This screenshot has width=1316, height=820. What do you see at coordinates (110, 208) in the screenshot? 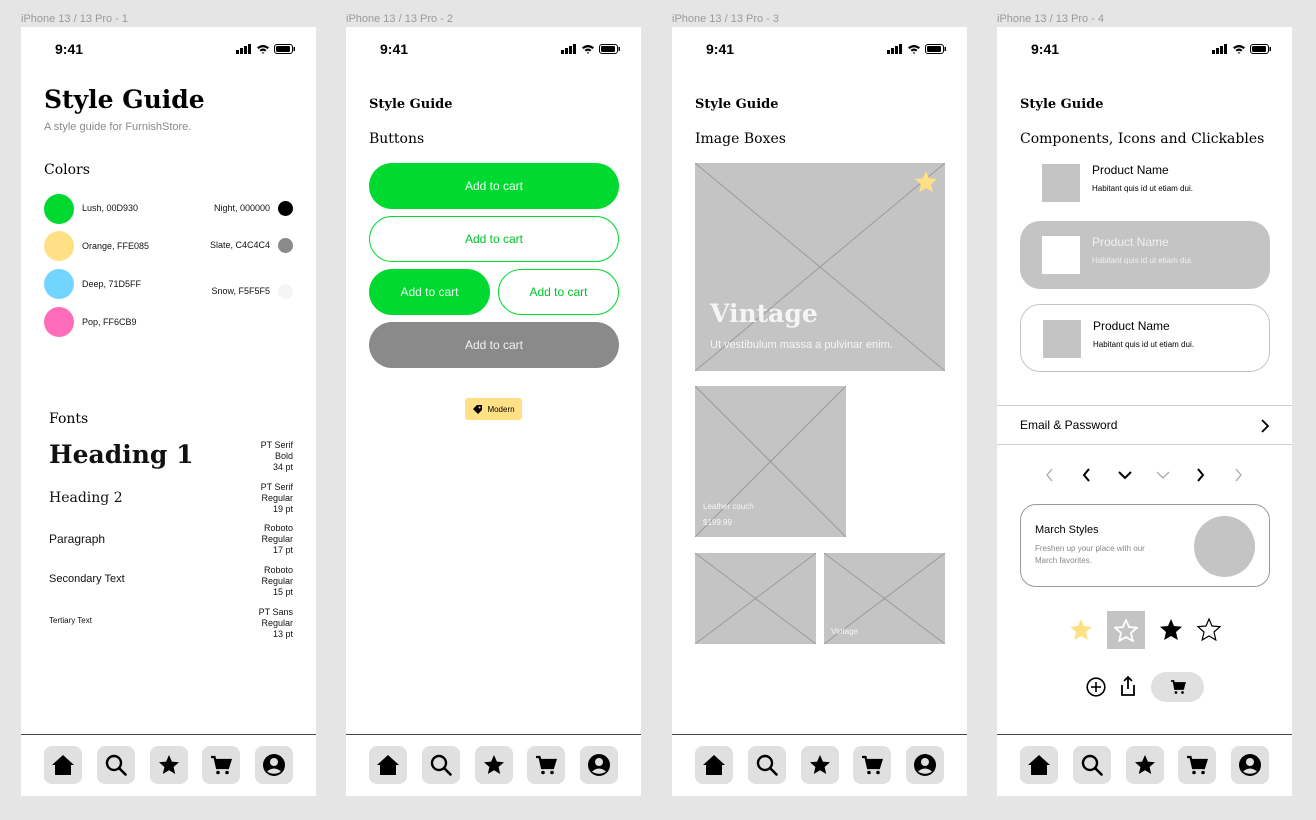
I see `swatch-label: Lush, 00D930` at bounding box center [110, 208].